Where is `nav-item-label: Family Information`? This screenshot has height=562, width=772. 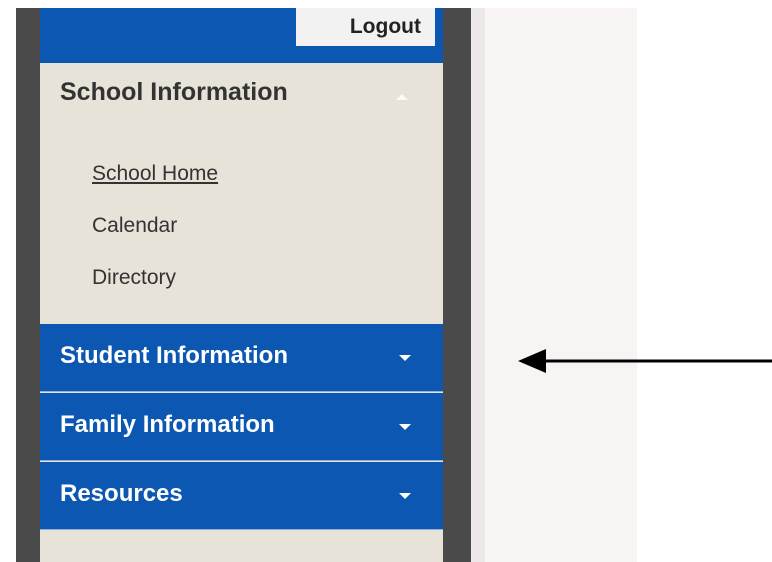
nav-item-label: Family Information is located at coordinates (167, 424).